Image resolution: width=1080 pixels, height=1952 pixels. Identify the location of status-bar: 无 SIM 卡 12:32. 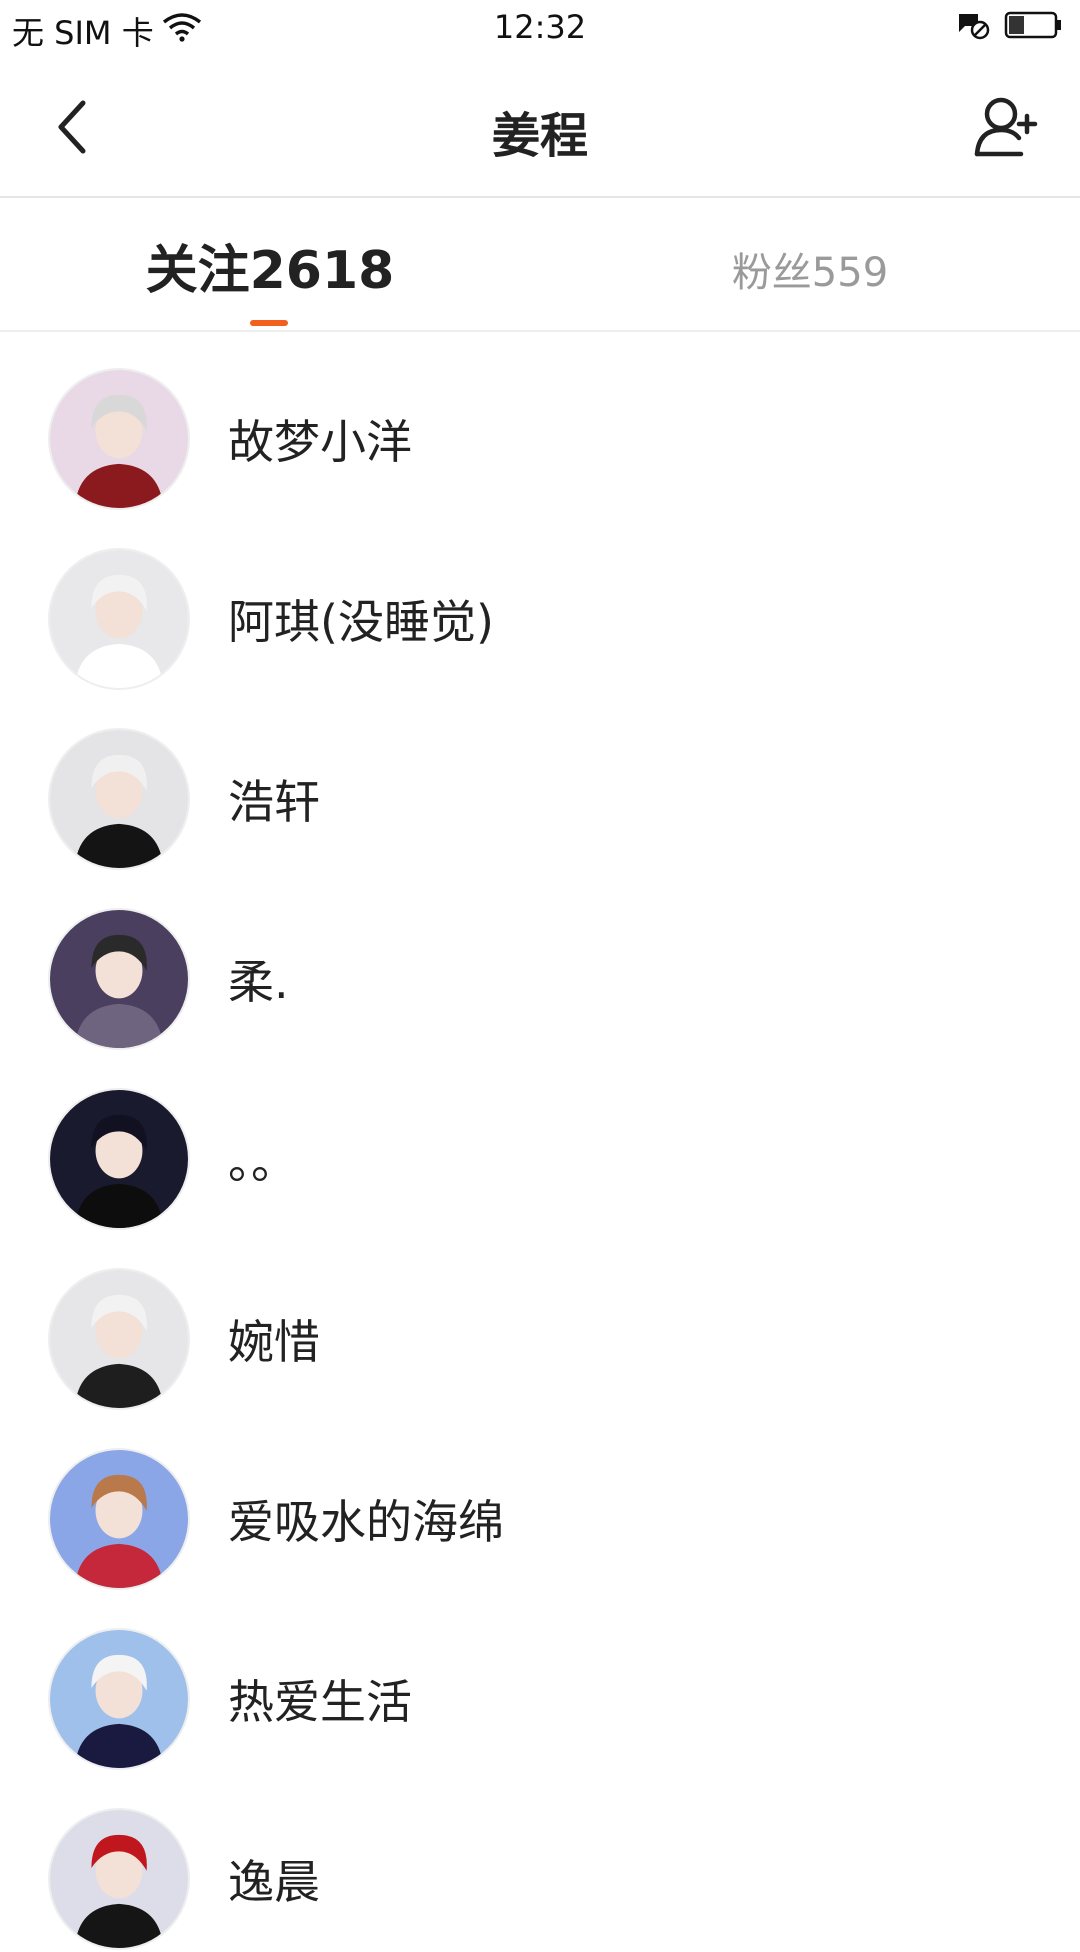
(540, 28).